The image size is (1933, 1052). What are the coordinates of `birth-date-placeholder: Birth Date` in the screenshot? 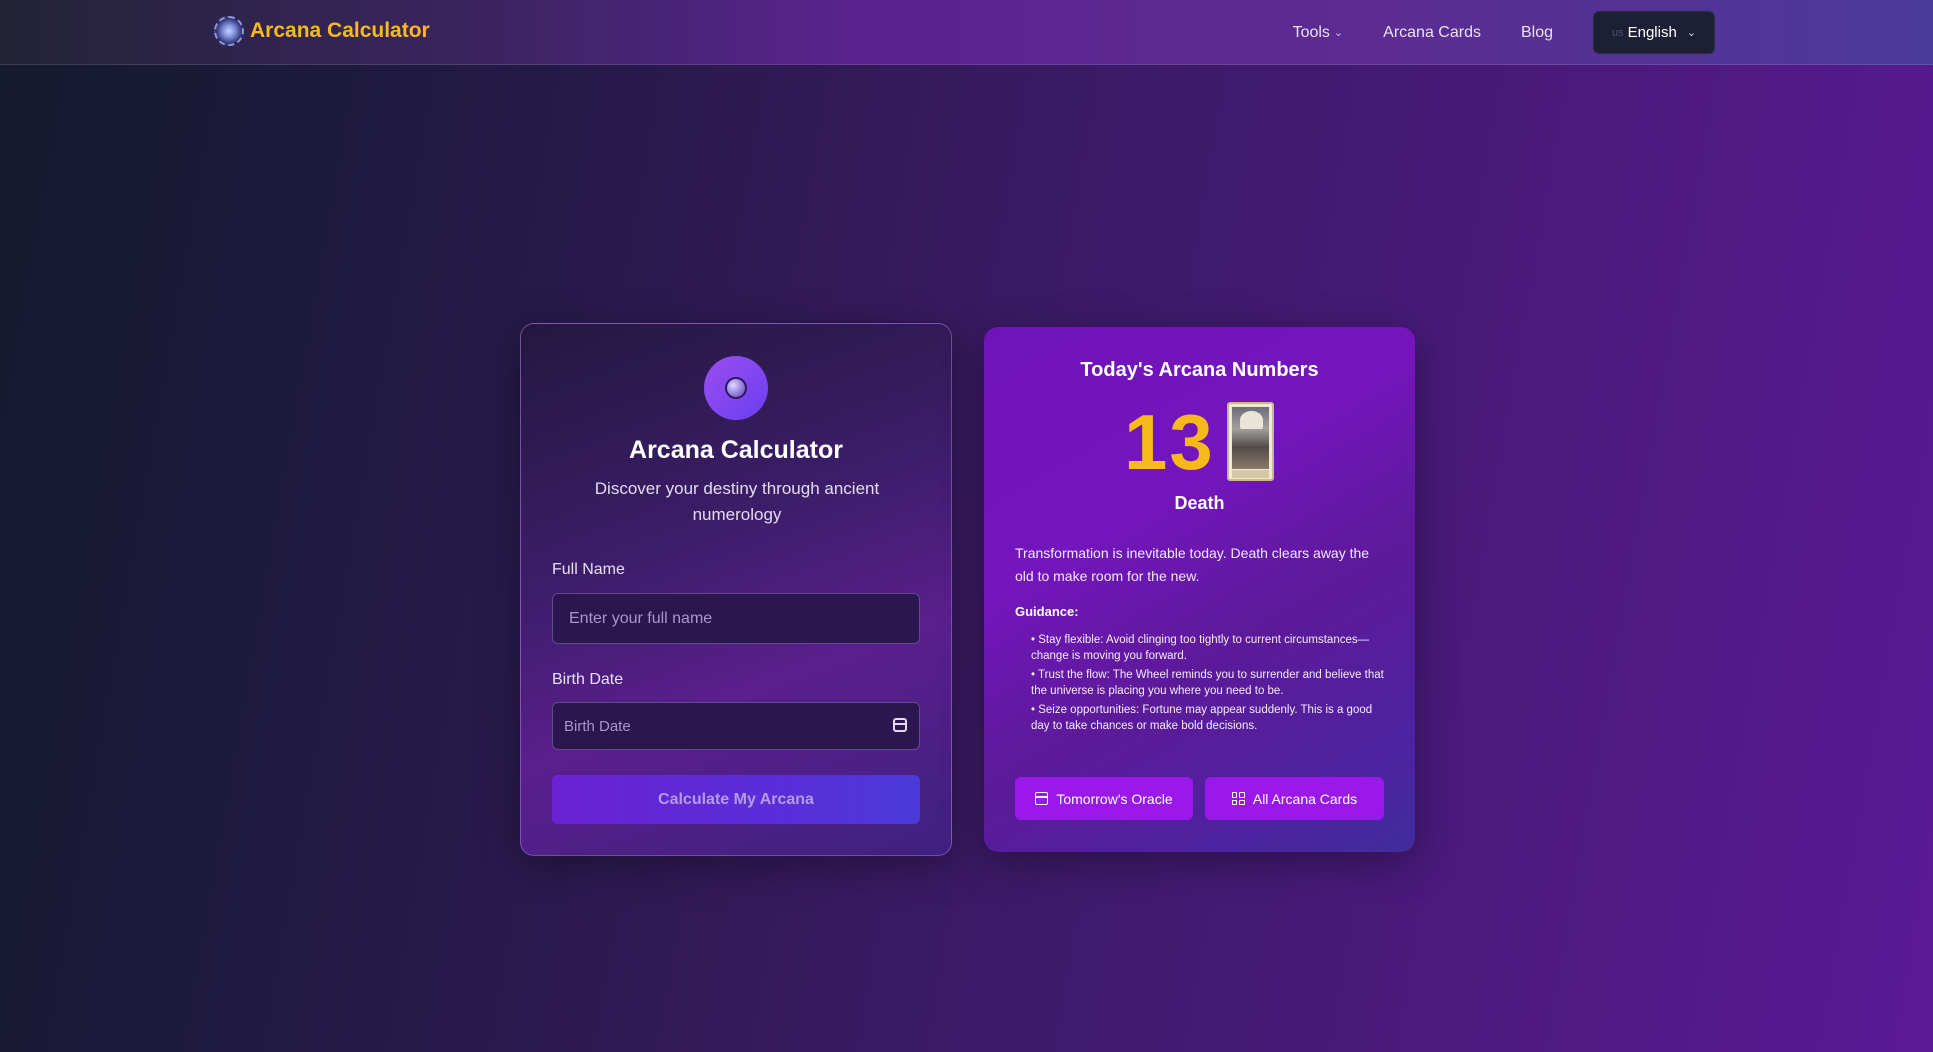 It's located at (597, 726).